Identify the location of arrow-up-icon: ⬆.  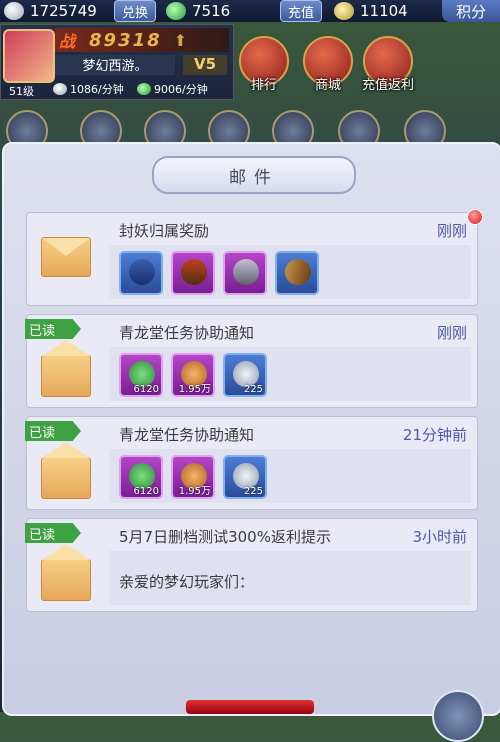
(180, 40).